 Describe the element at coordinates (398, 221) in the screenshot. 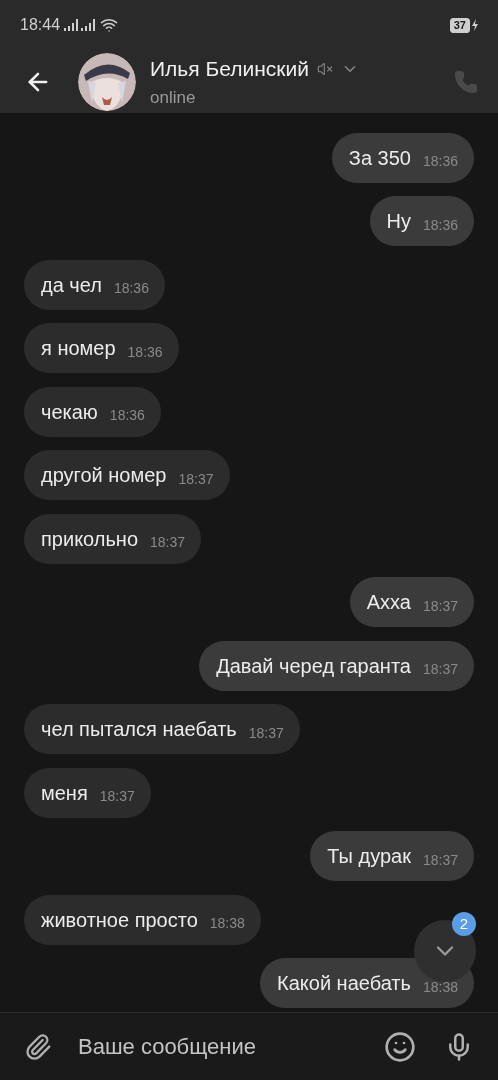

I see `message-text: Ну` at that location.